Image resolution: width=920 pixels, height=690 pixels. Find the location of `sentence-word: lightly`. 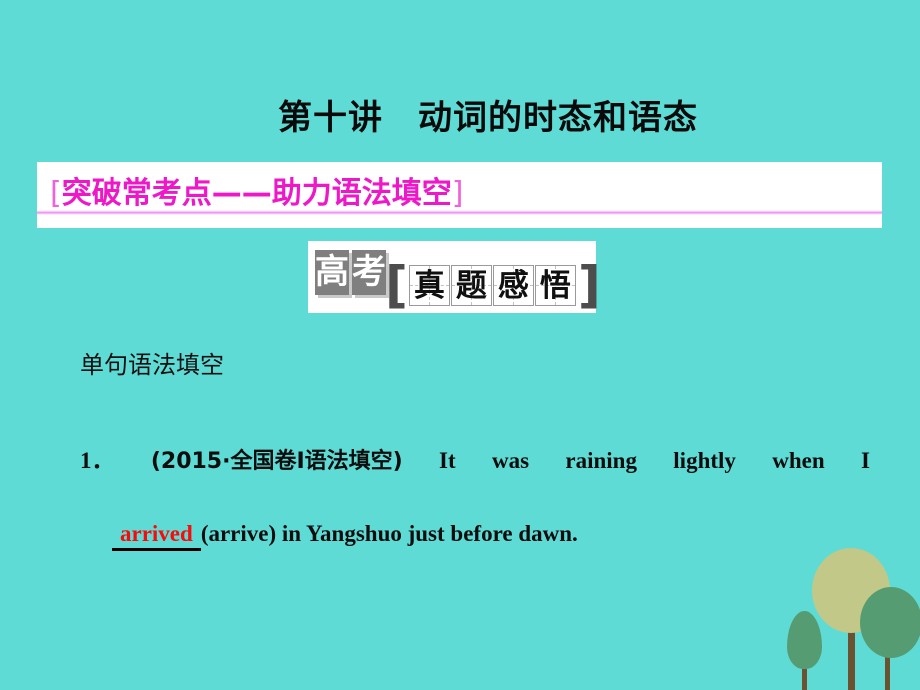

sentence-word: lightly is located at coordinates (704, 460).